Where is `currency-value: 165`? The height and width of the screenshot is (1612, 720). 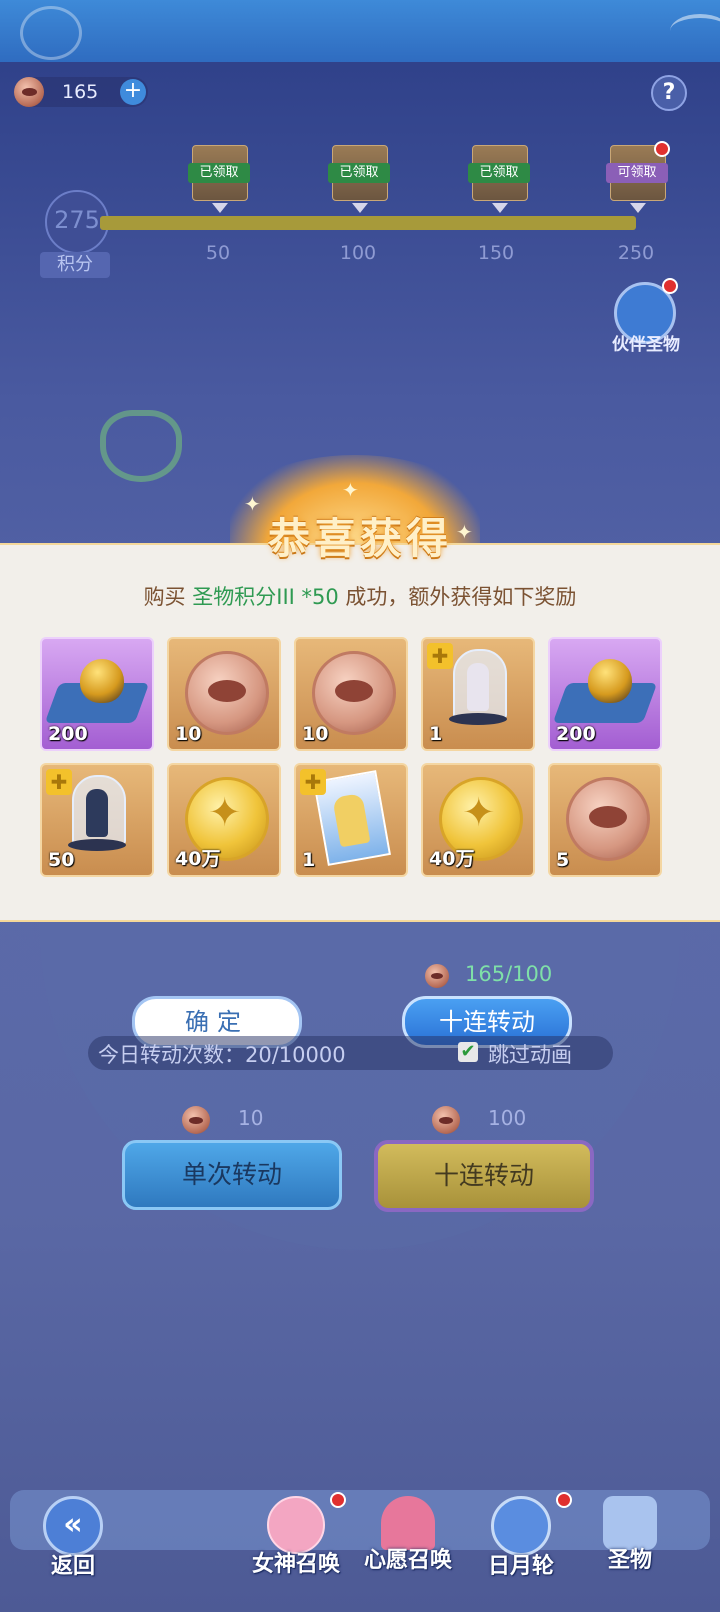
currency-value: 165 is located at coordinates (80, 92).